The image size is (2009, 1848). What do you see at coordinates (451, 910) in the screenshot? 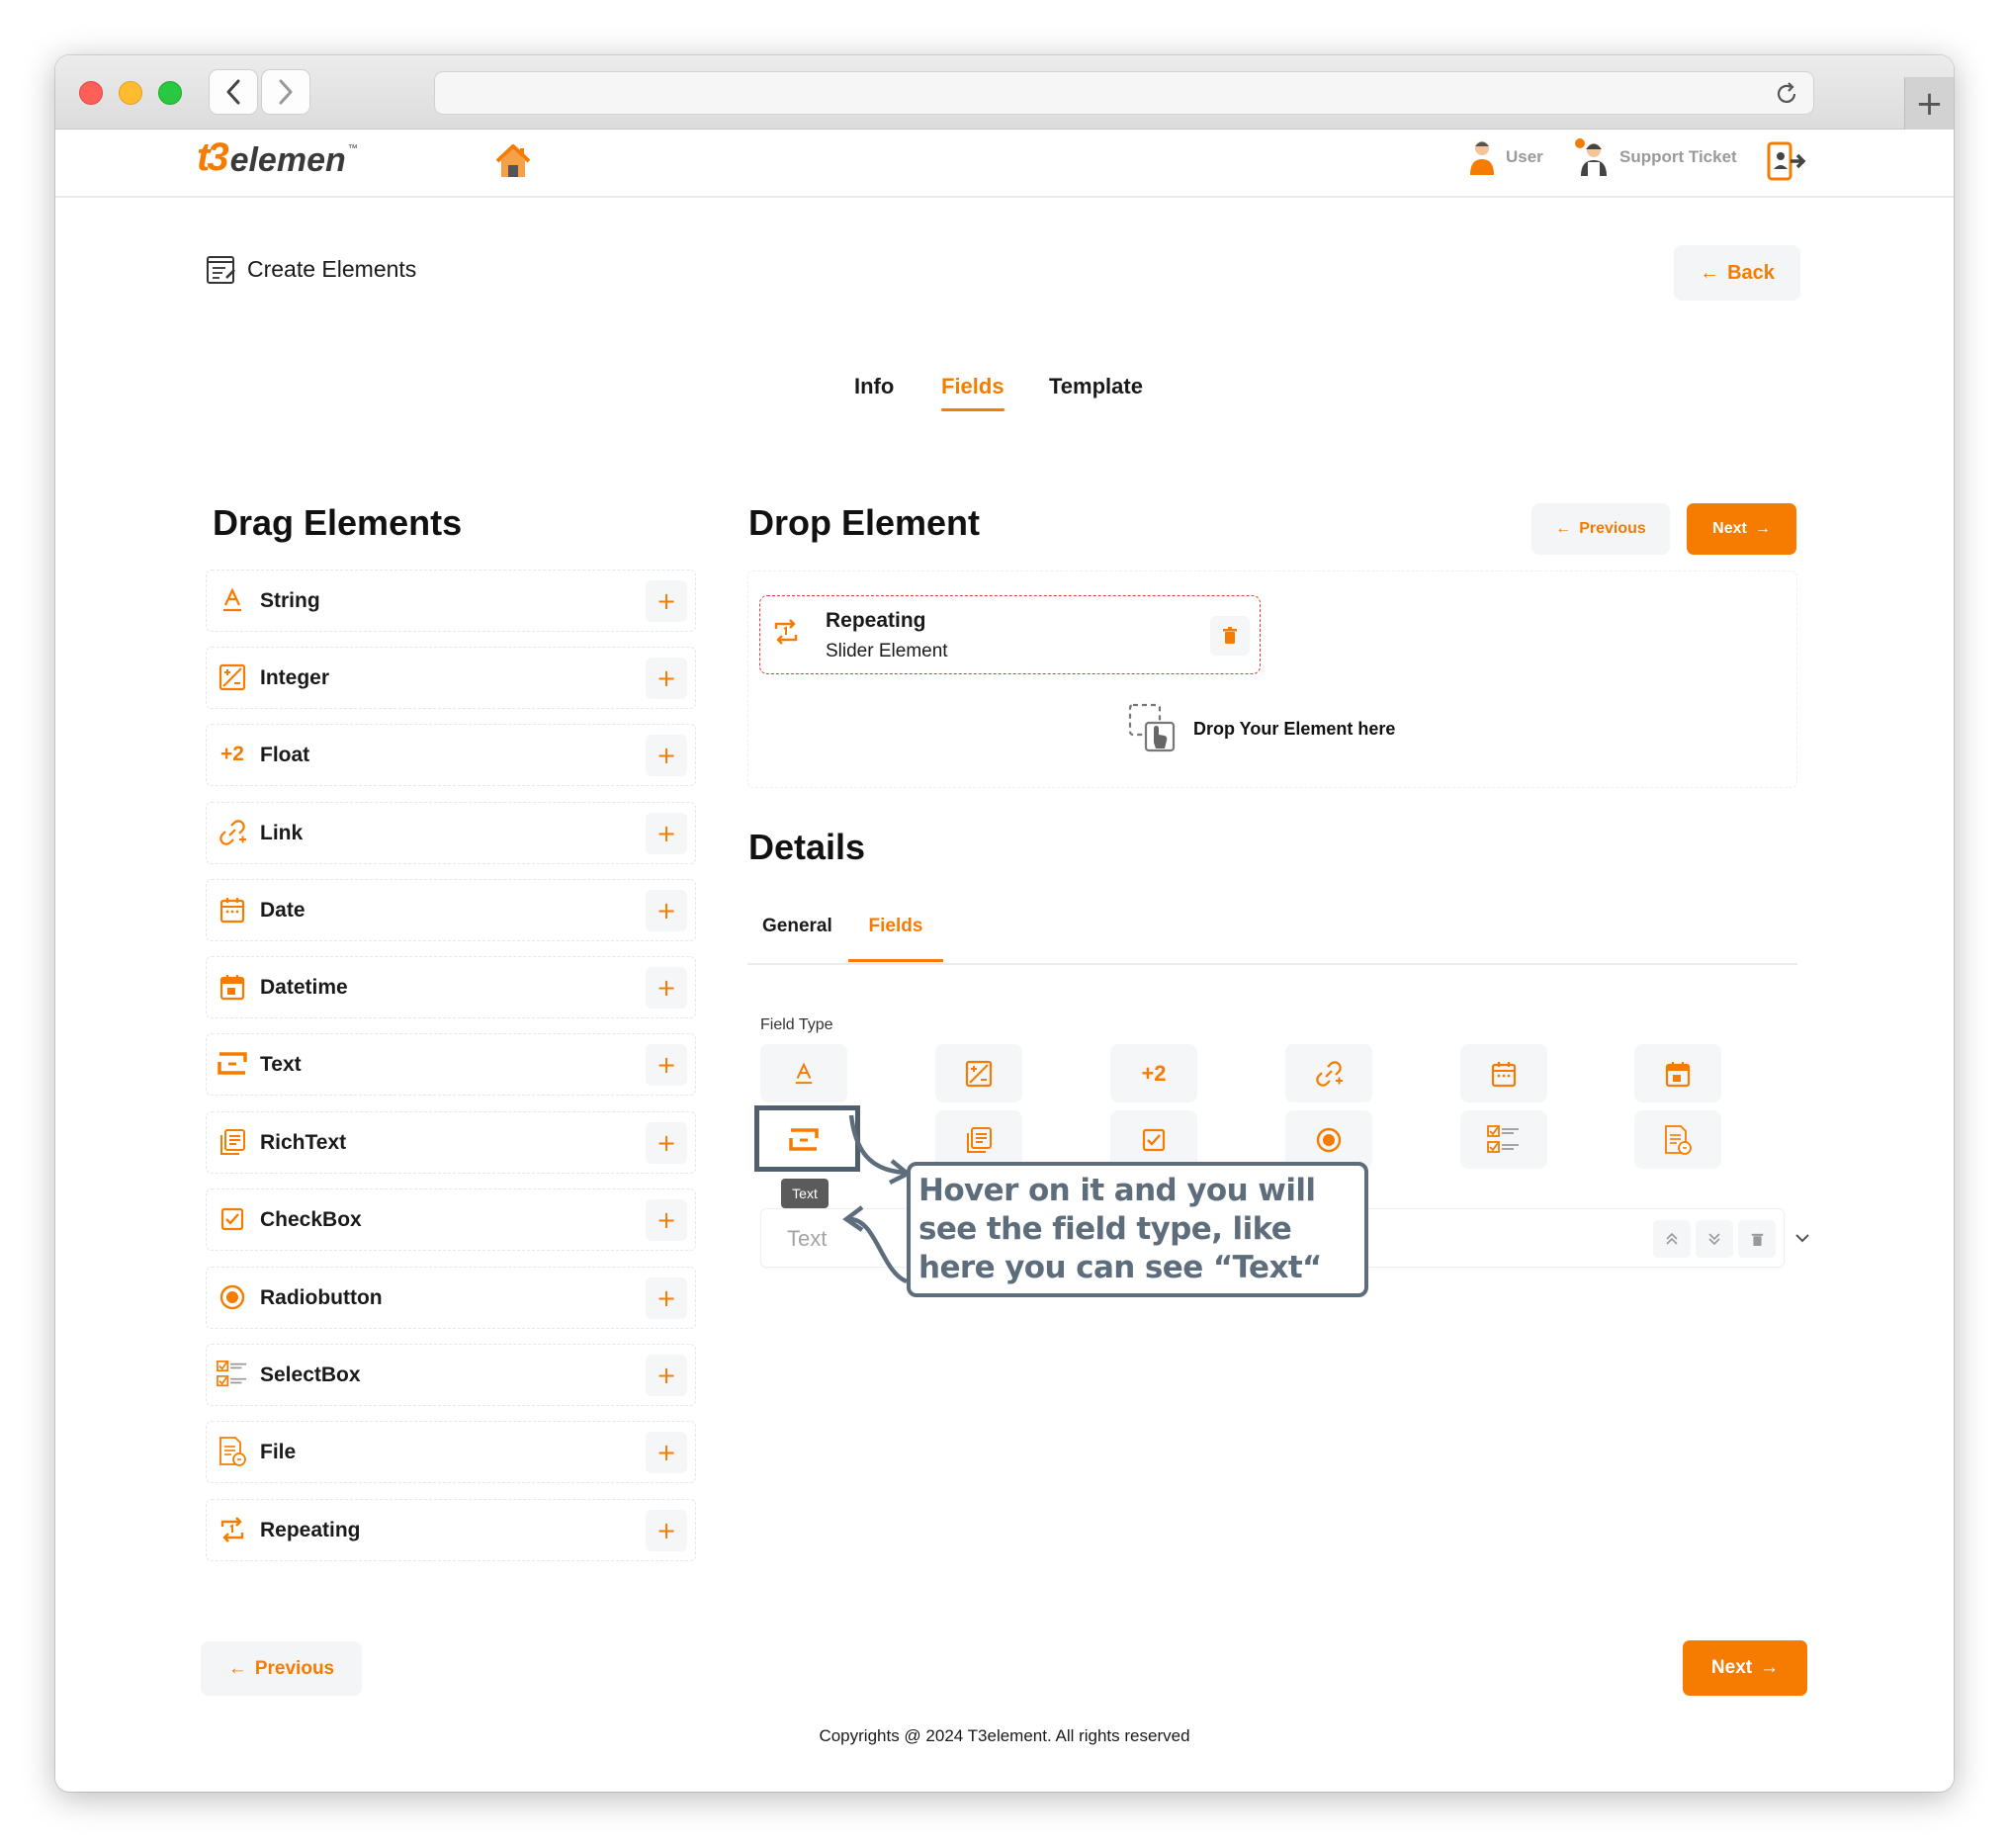
I see `drag-item-date: Date +` at bounding box center [451, 910].